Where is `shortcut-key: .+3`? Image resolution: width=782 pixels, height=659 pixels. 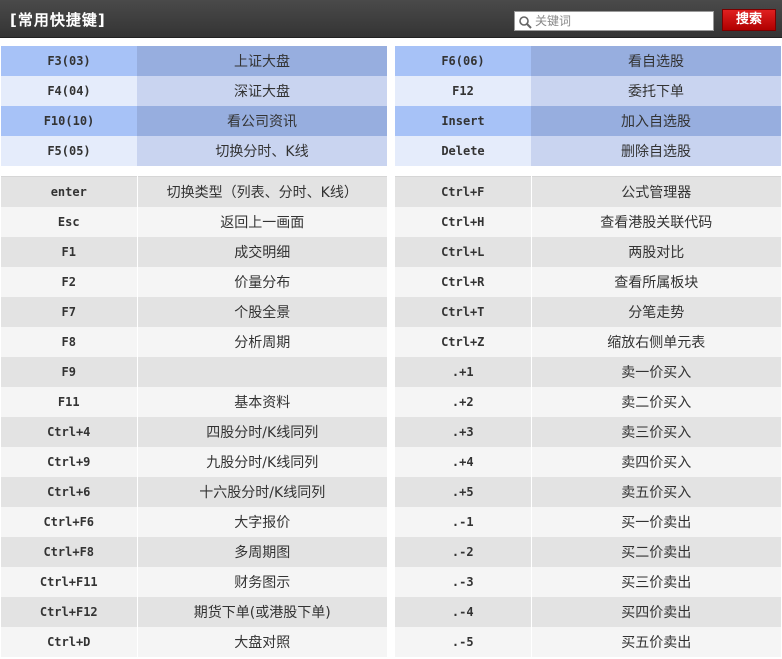
shortcut-key: .+3 is located at coordinates (463, 431).